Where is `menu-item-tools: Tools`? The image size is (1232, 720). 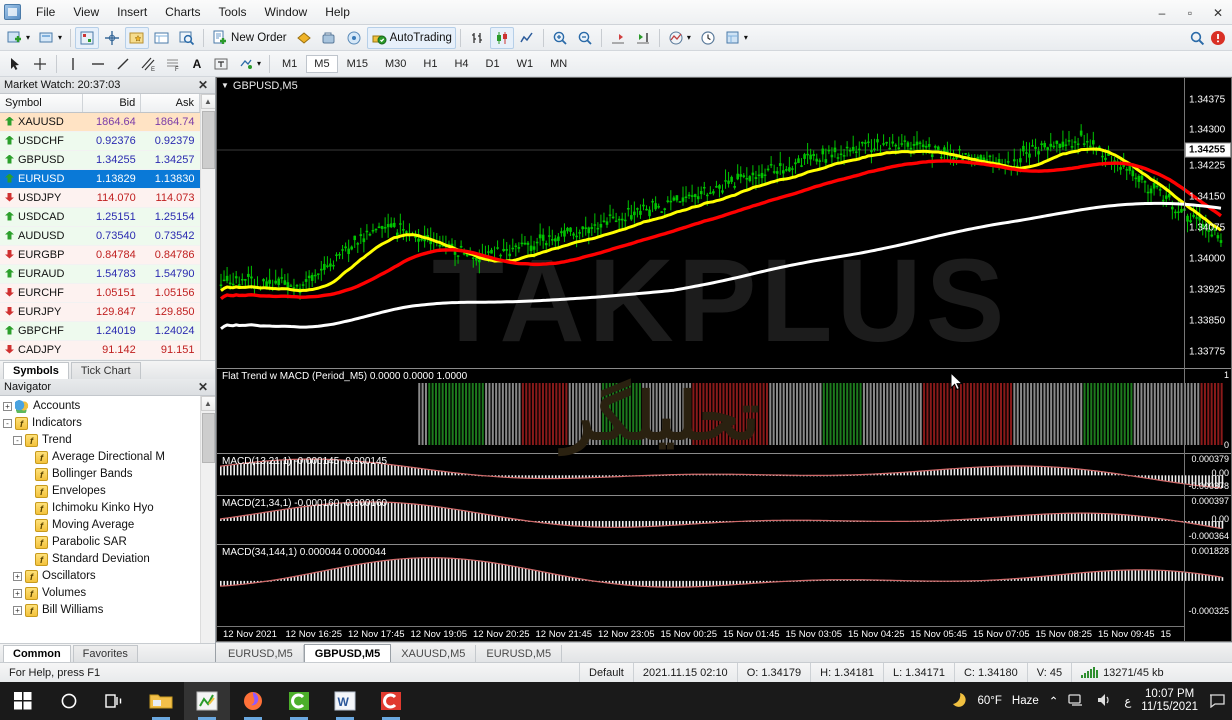
menu-item-tools: Tools is located at coordinates (233, 12).